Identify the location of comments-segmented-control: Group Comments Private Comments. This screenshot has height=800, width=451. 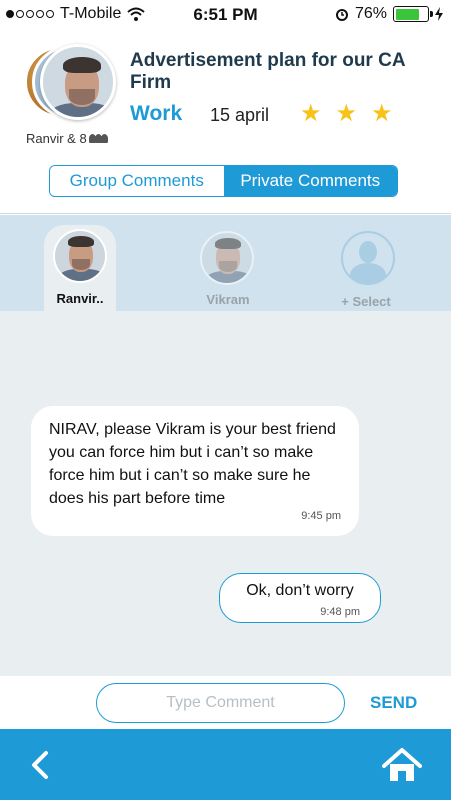
(223, 181).